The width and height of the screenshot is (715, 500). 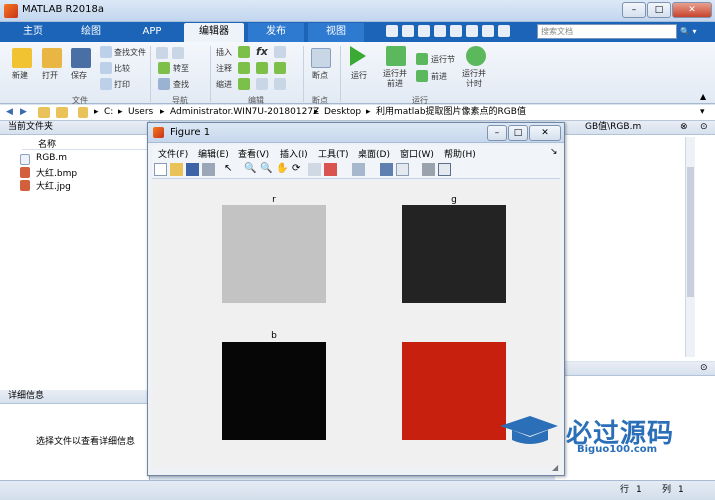 I want to click on breakpoints-button: 断点, so click(x=320, y=75).